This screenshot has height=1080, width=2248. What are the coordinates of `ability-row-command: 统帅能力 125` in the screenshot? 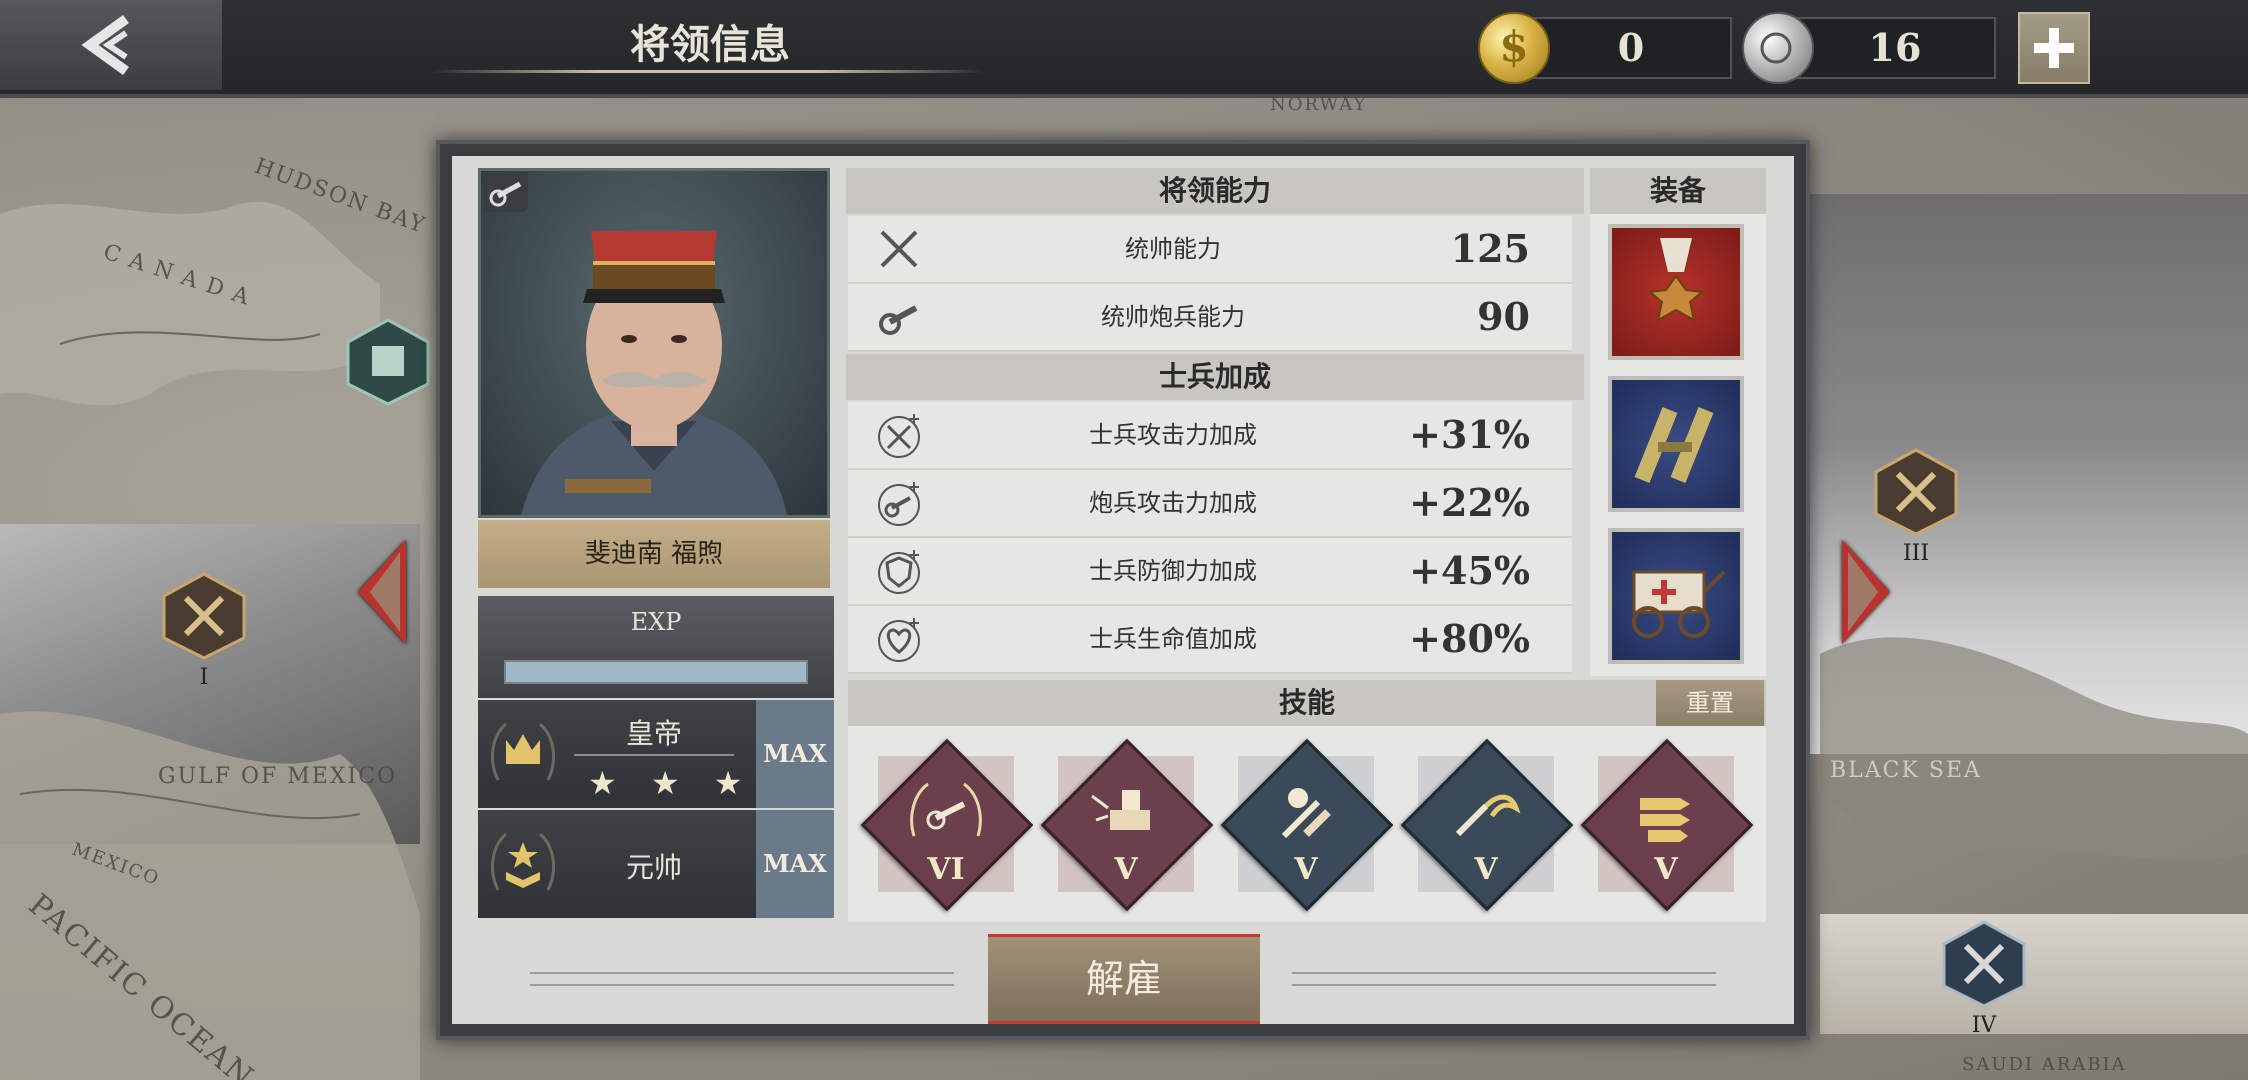 It's located at (1210, 250).